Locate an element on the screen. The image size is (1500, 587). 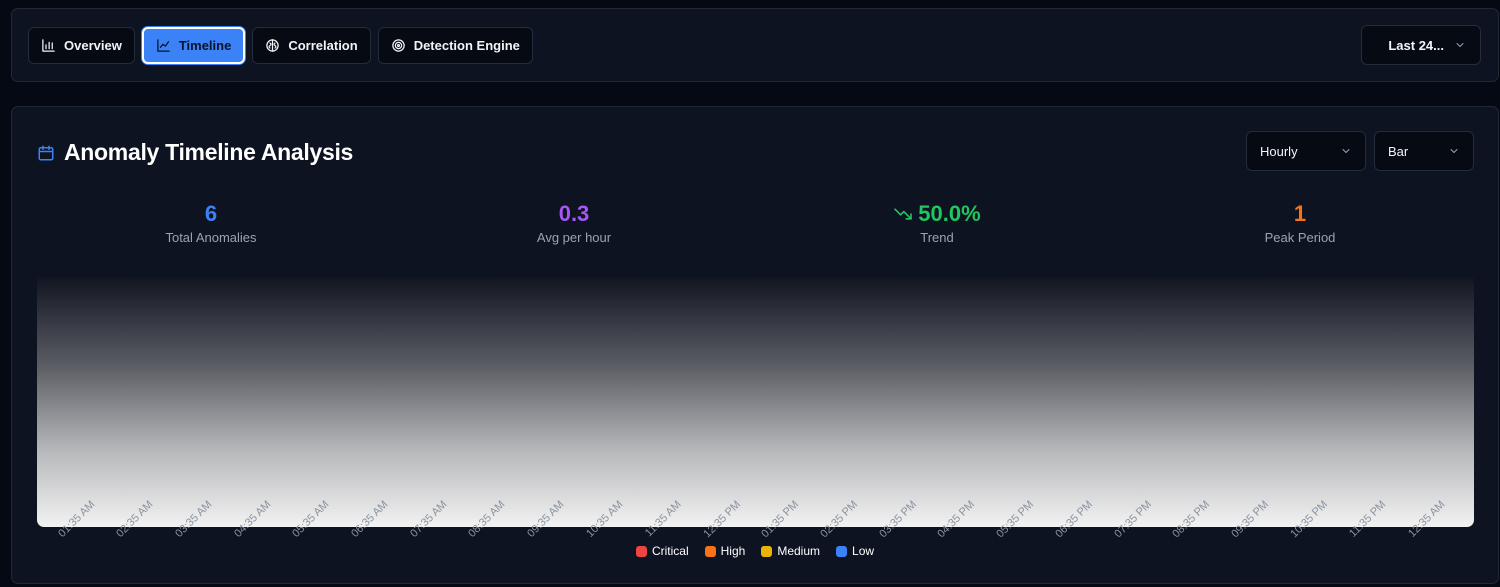
tab-overview: Overview is located at coordinates (81, 45).